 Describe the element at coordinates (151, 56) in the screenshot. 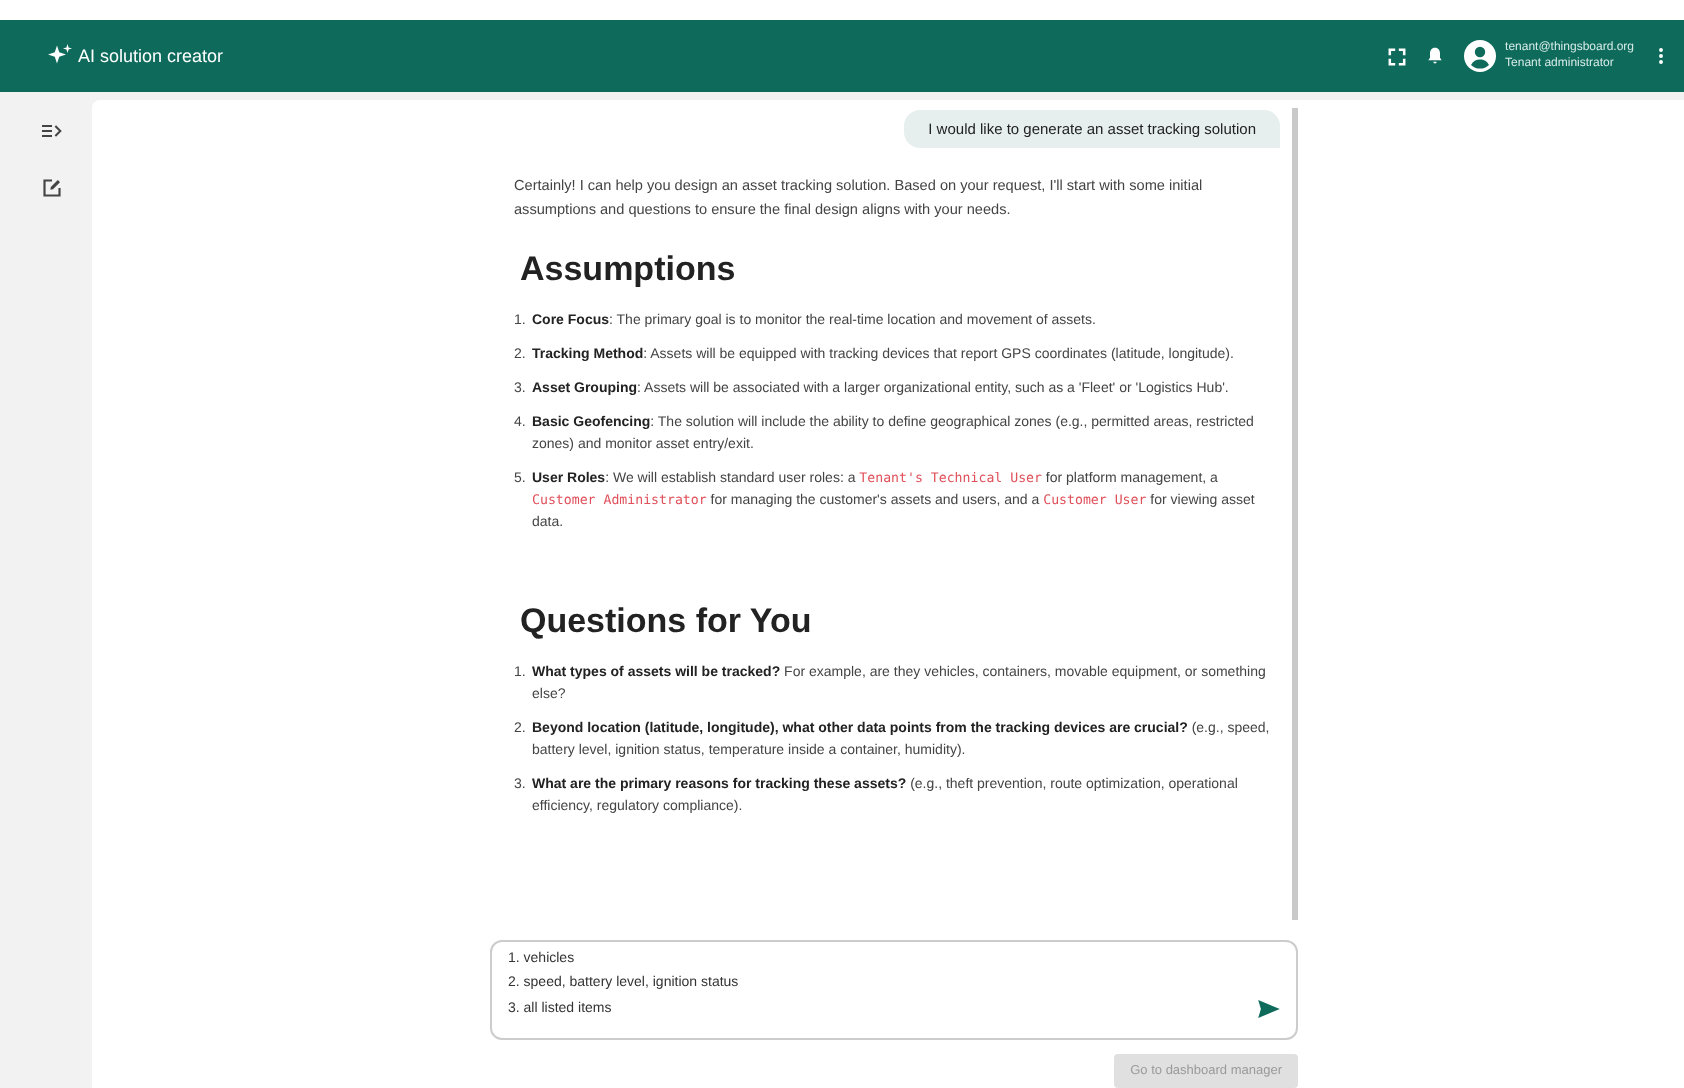

I see `app-title: AI solution creator` at that location.